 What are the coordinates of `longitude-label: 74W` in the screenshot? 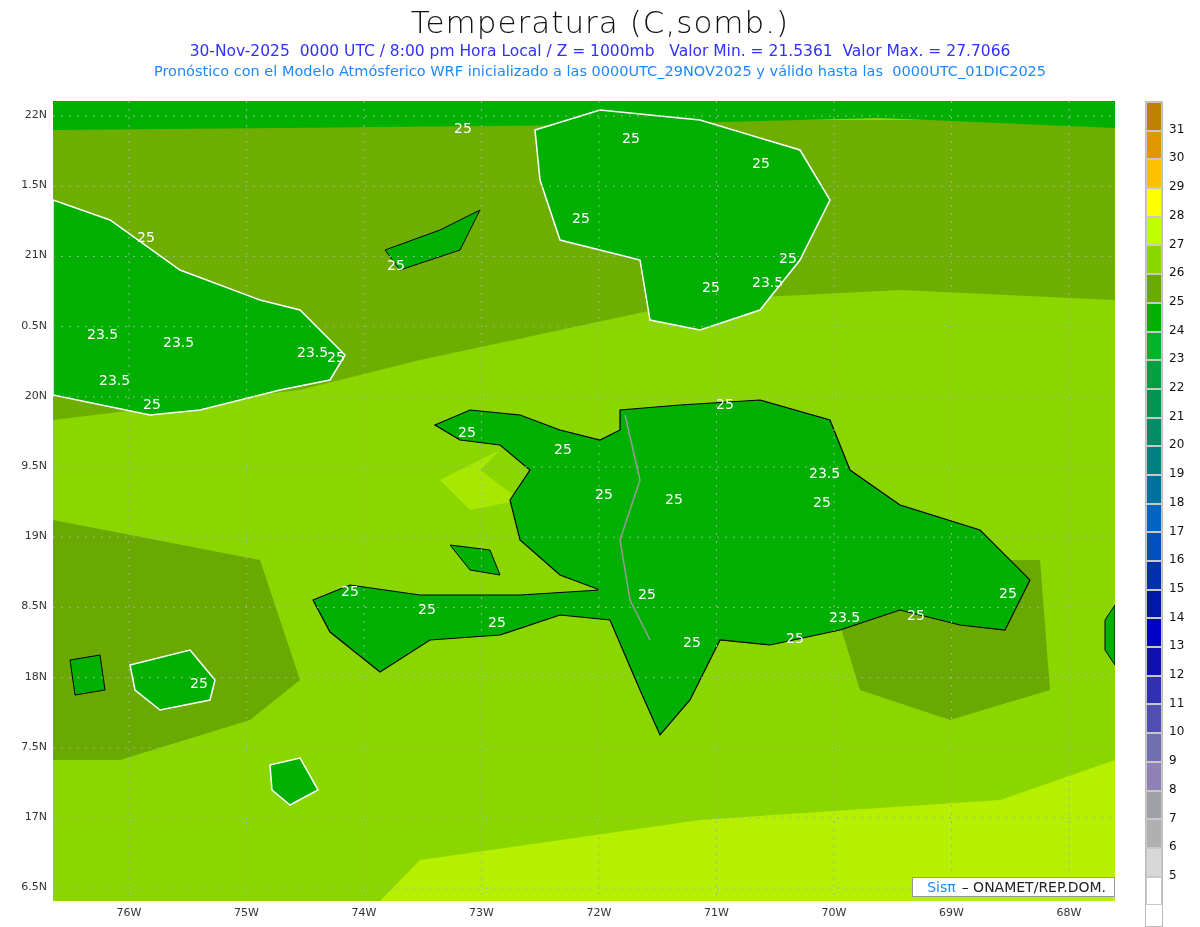 It's located at (364, 912).